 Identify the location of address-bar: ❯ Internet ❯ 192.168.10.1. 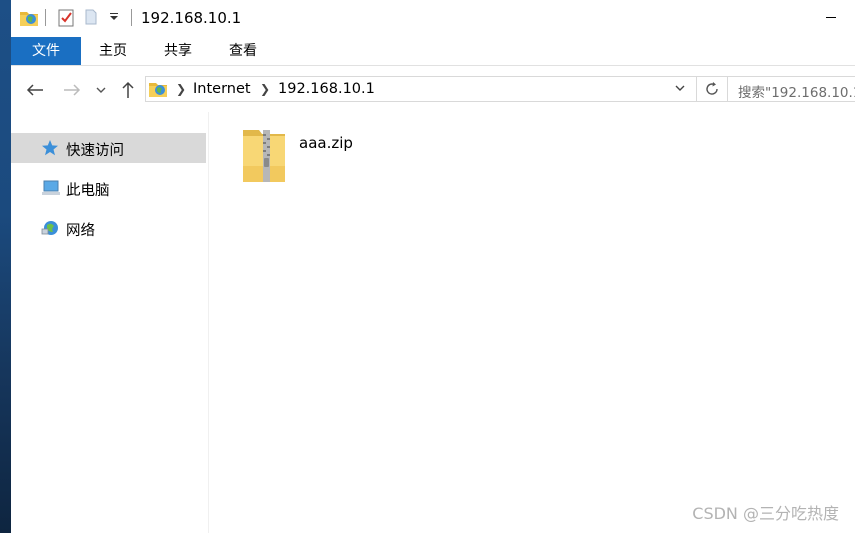
(436, 89).